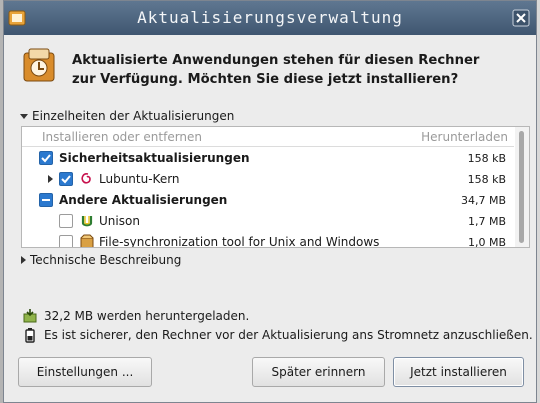 The height and width of the screenshot is (403, 540). I want to click on close-button, so click(521, 18).